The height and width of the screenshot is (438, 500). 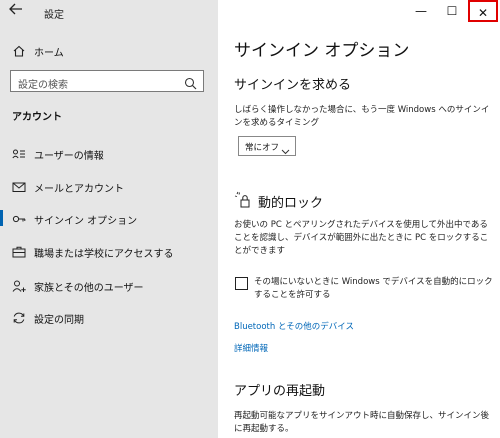 What do you see at coordinates (421, 11) in the screenshot?
I see `minimize-button: —` at bounding box center [421, 11].